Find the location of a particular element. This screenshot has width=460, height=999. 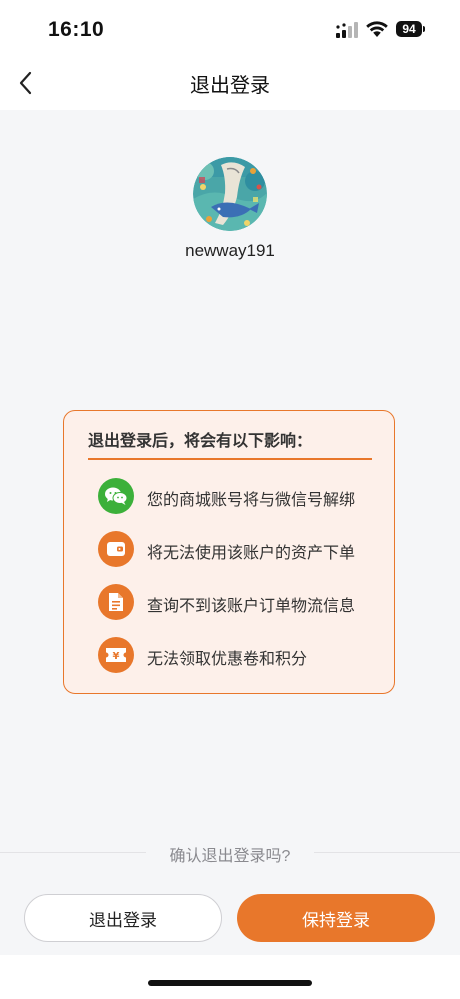

document-icon is located at coordinates (116, 602).